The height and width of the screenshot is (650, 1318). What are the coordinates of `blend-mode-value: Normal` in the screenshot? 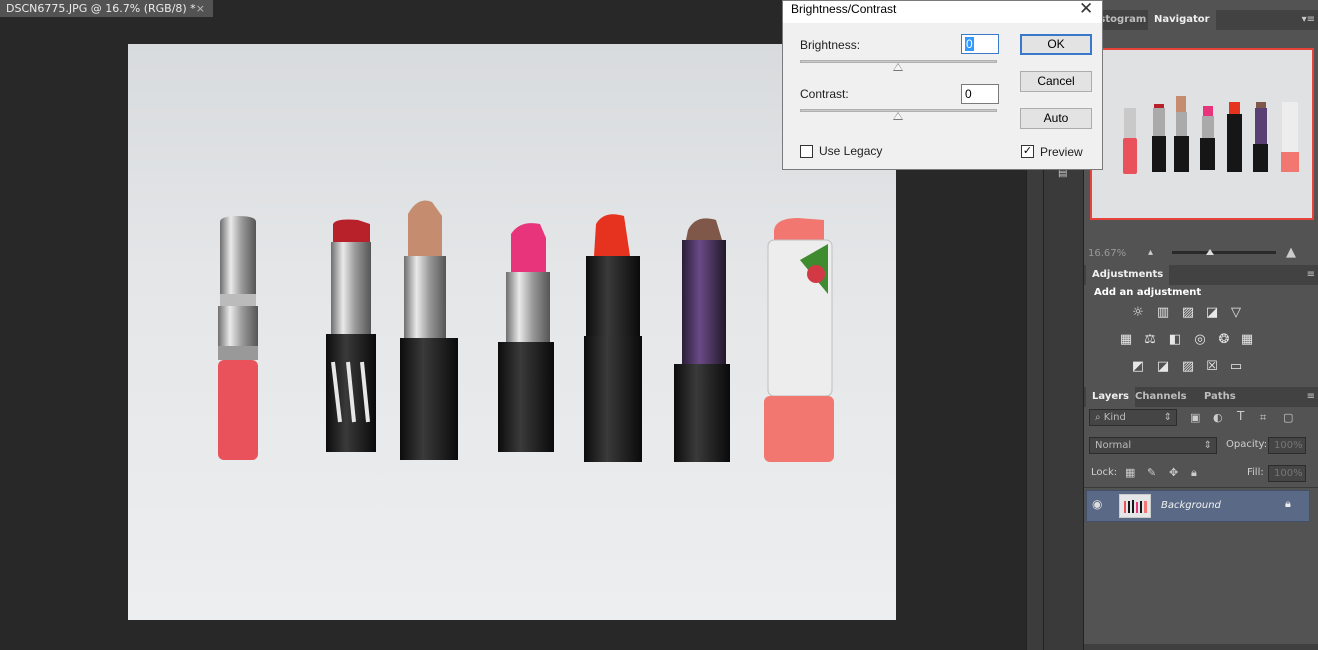 It's located at (1113, 445).